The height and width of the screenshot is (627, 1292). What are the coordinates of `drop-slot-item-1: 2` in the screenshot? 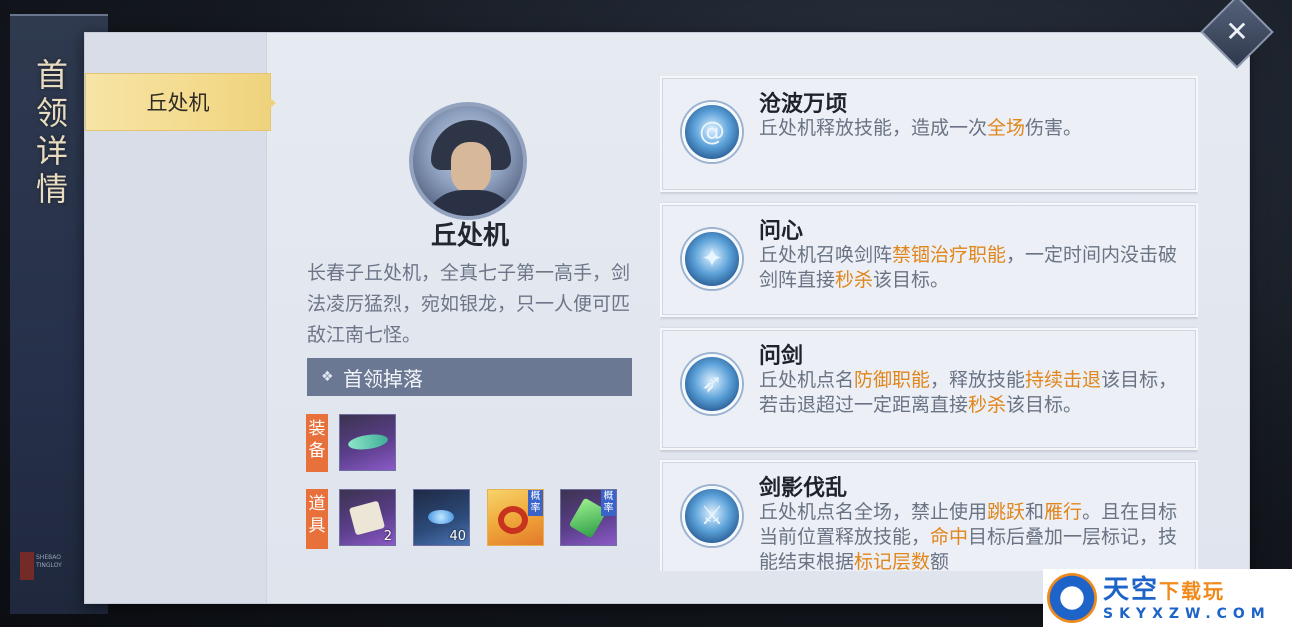 It's located at (367, 517).